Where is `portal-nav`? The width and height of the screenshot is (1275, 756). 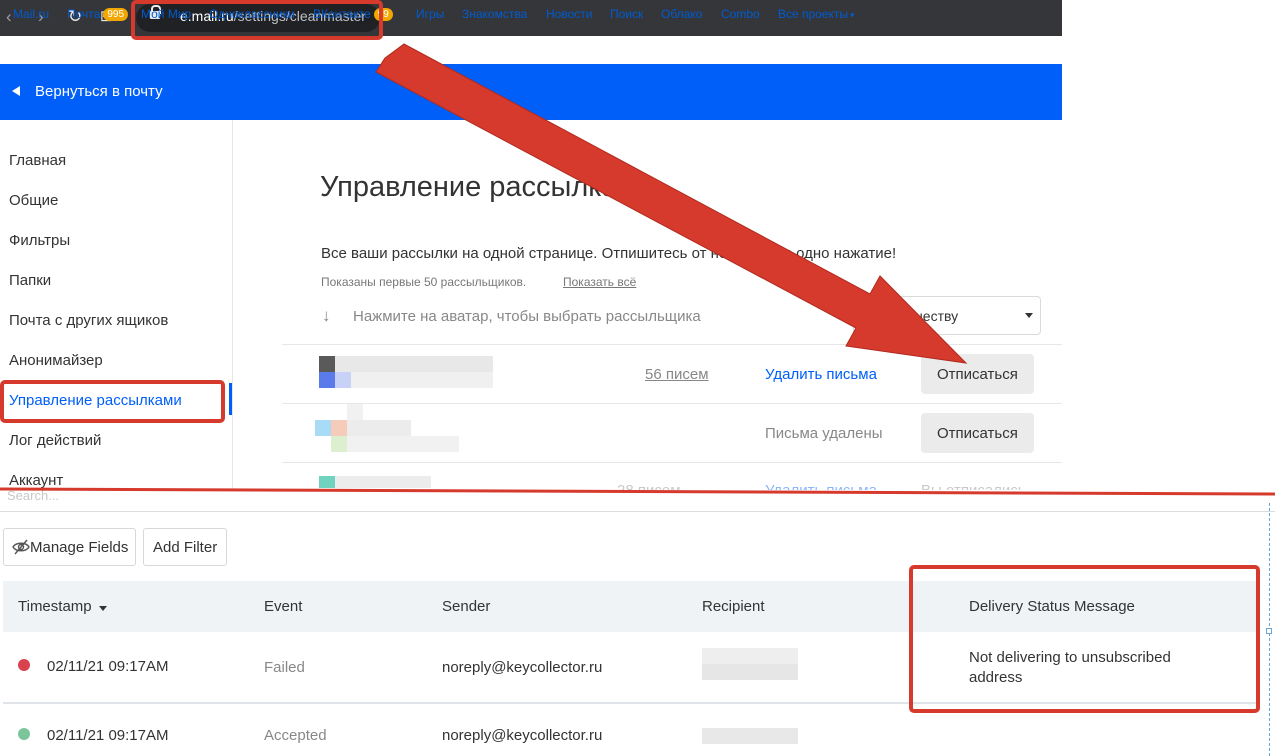
portal-nav is located at coordinates (531, 50).